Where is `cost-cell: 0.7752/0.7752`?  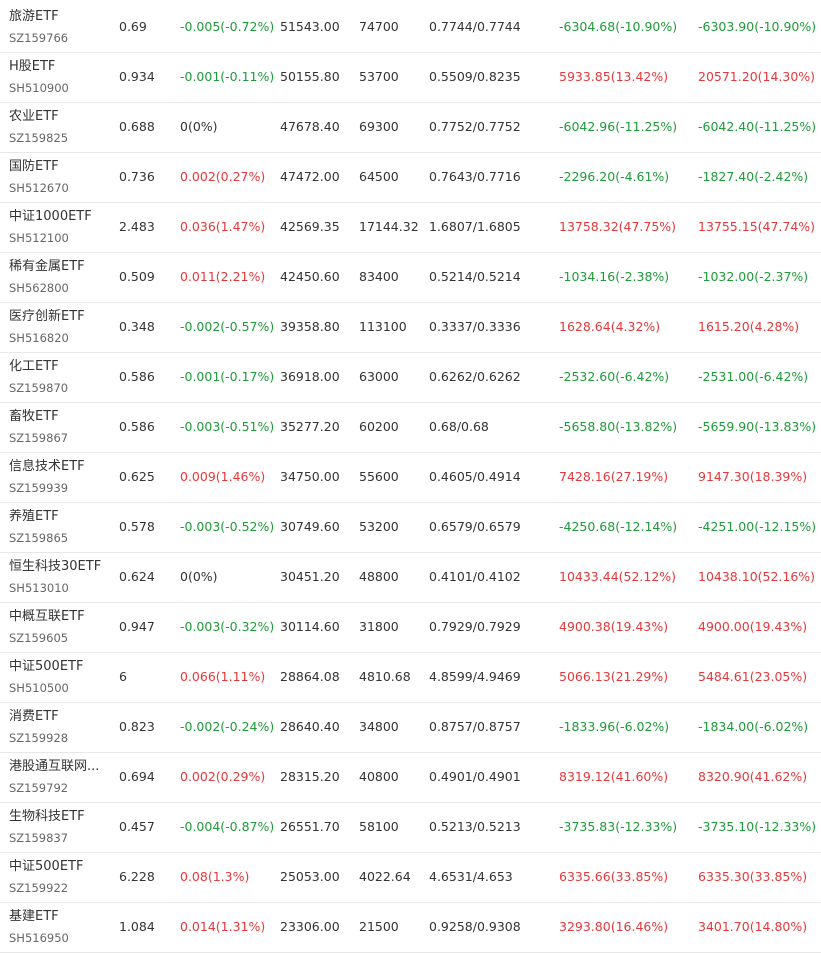 cost-cell: 0.7752/0.7752 is located at coordinates (475, 126).